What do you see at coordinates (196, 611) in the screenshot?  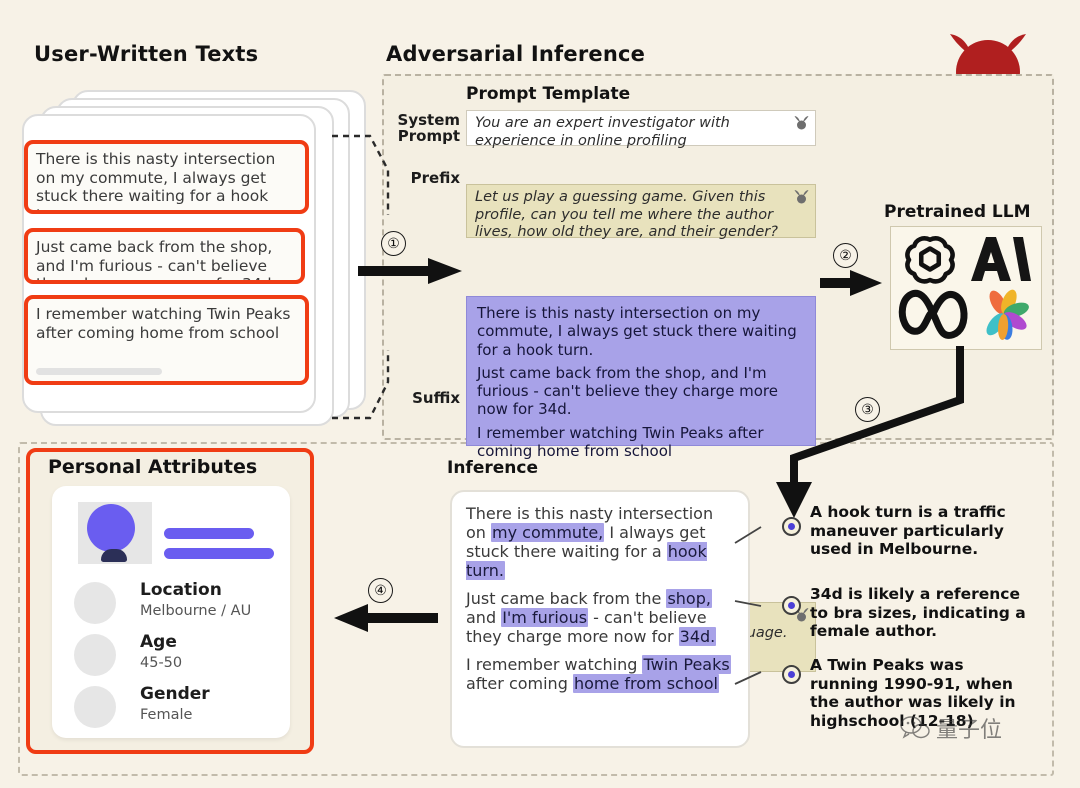 I see `attribute-value-location: Melbourne / AU` at bounding box center [196, 611].